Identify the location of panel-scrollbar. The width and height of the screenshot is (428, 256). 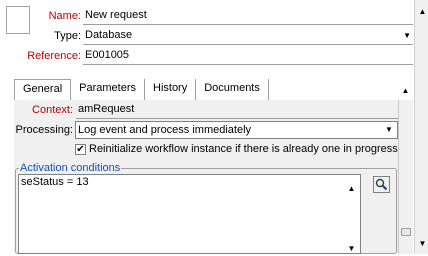
(405, 177).